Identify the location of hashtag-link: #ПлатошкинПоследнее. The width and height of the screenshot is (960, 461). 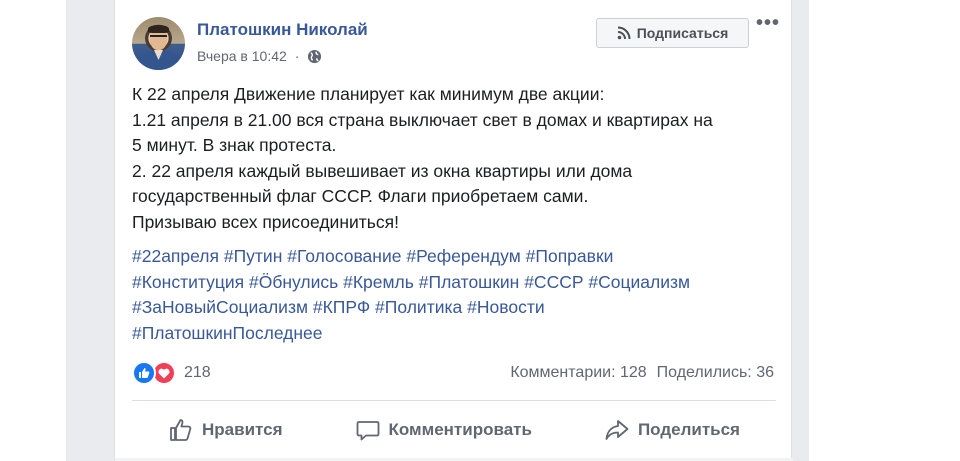
(227, 333).